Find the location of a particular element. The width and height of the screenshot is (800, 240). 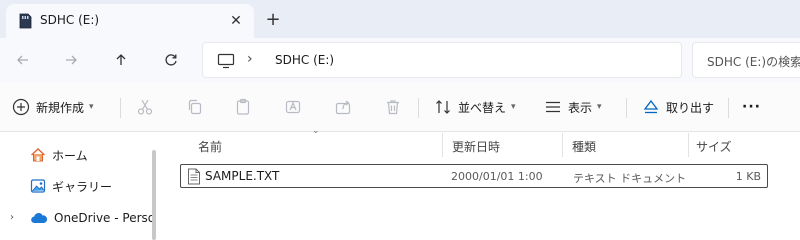

close-tab-button: ✕ is located at coordinates (236, 21).